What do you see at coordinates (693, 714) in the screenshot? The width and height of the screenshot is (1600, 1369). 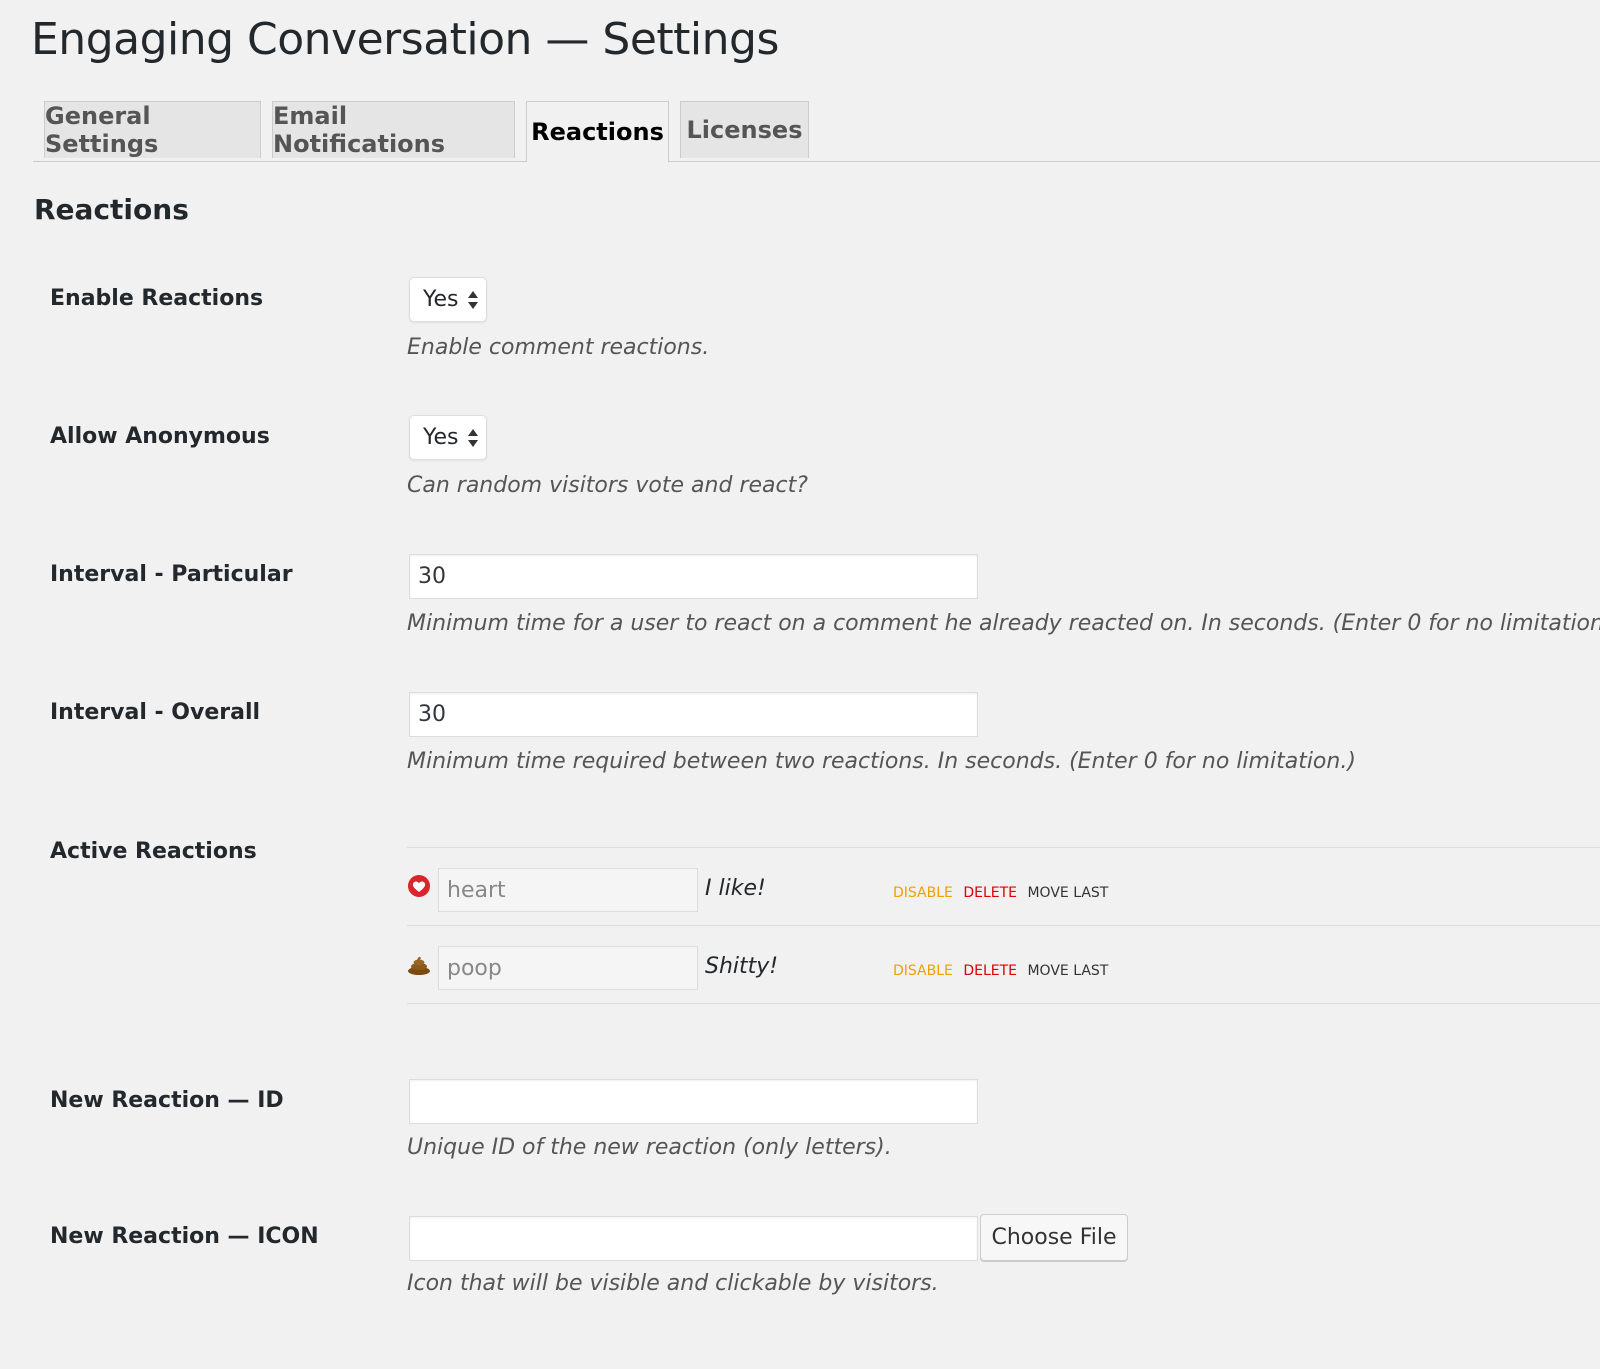 I see `interval-overall-input: 30` at bounding box center [693, 714].